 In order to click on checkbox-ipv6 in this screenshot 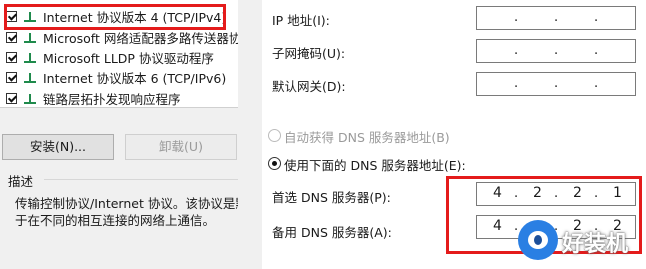, I will do `click(11, 77)`.